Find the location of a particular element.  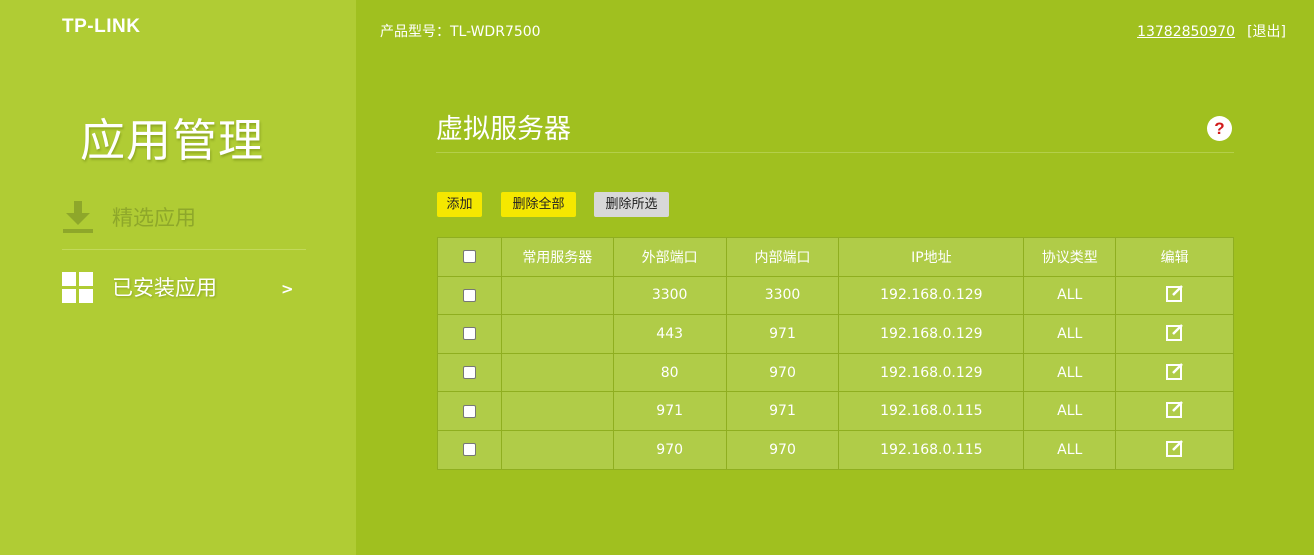

logout-link: [退出] is located at coordinates (1266, 32).